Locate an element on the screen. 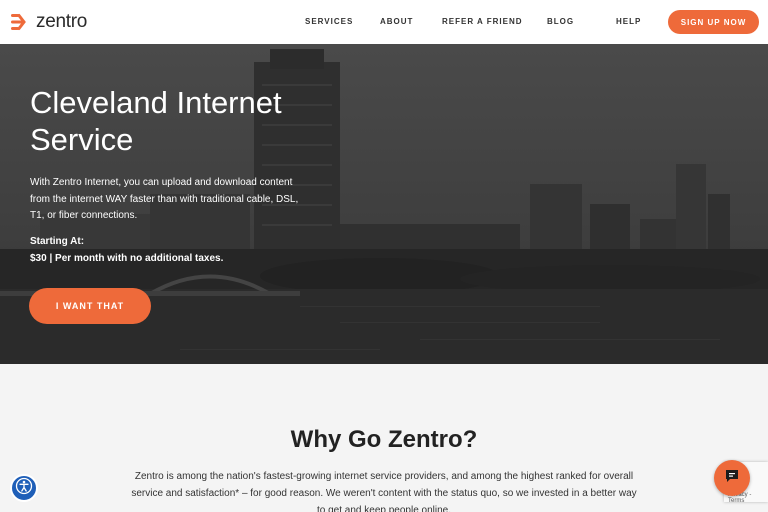 This screenshot has height=512, width=768. accessibility-button is located at coordinates (24, 488).